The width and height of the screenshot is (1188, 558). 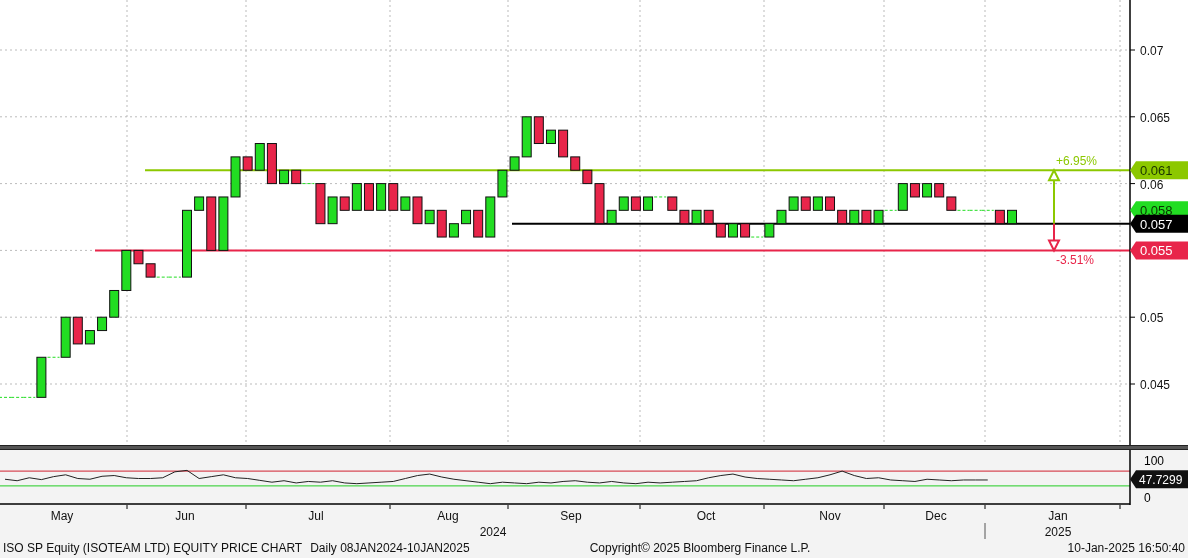 What do you see at coordinates (185, 516) in the screenshot?
I see `month-label: Jun` at bounding box center [185, 516].